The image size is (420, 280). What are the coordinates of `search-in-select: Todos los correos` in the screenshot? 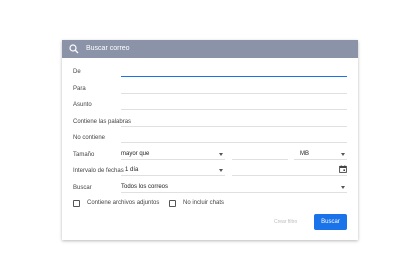 It's located at (234, 186).